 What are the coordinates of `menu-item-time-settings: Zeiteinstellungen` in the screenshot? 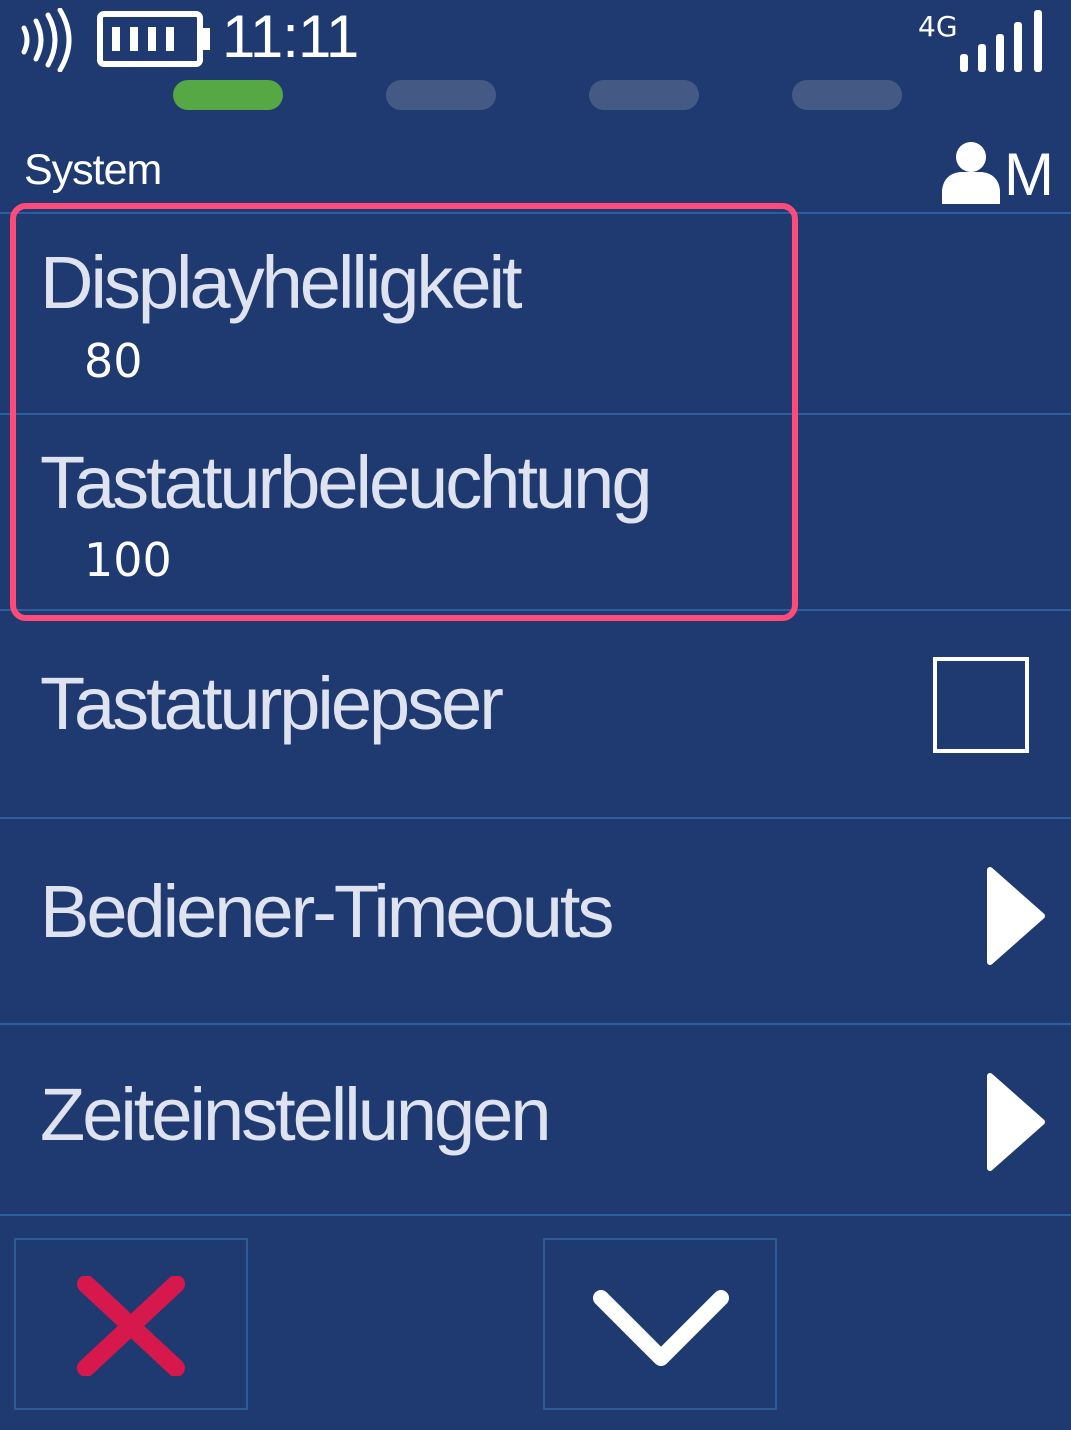 It's located at (535, 1119).